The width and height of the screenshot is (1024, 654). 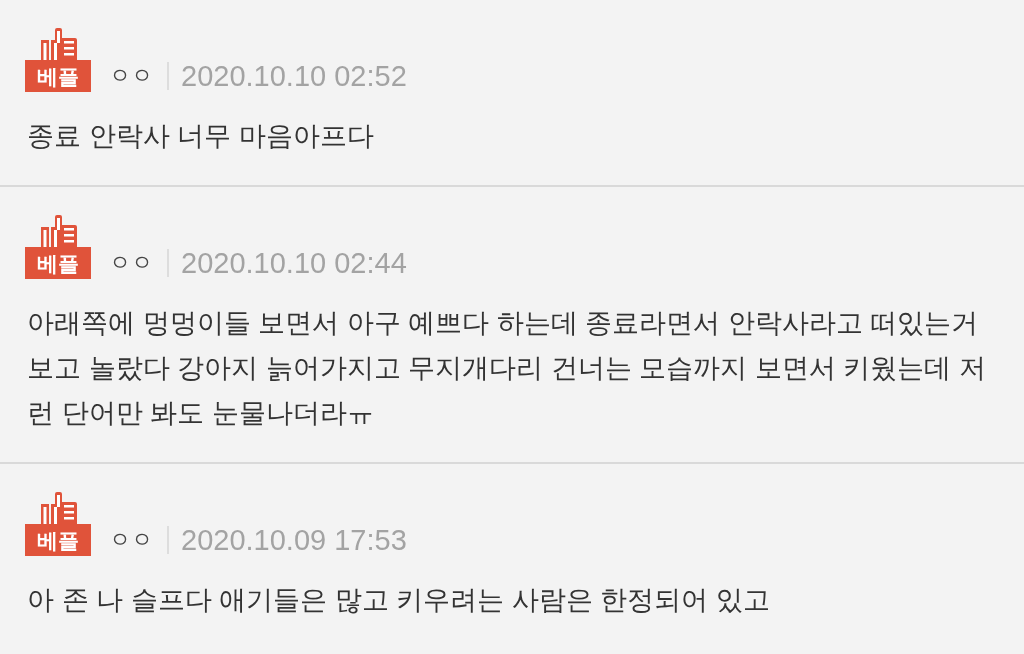 I want to click on comment-date: 2020.10.10 02:52, so click(x=294, y=76).